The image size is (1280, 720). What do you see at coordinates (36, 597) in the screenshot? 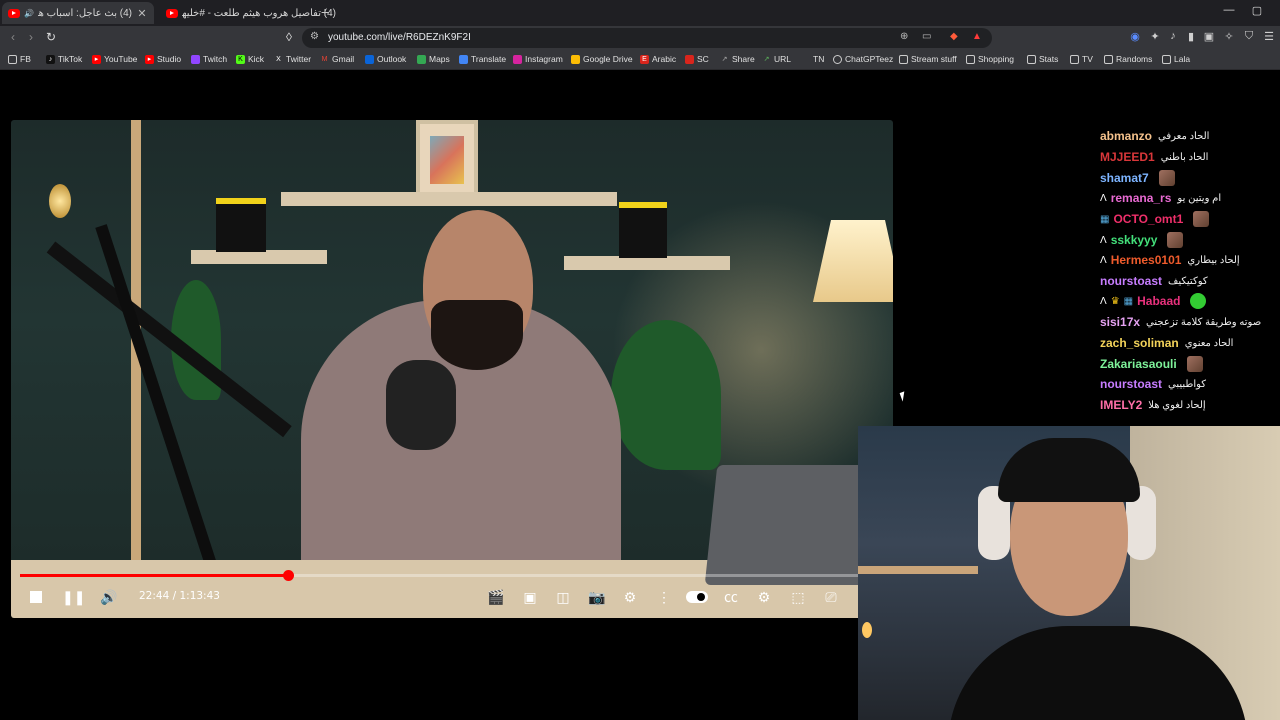
I see `stop-button` at bounding box center [36, 597].